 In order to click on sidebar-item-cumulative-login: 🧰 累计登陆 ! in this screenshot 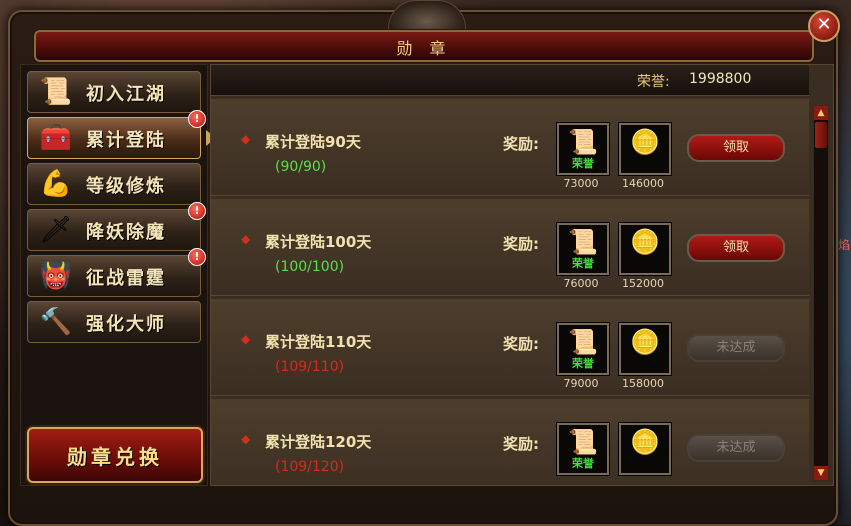, I will do `click(121, 134)`.